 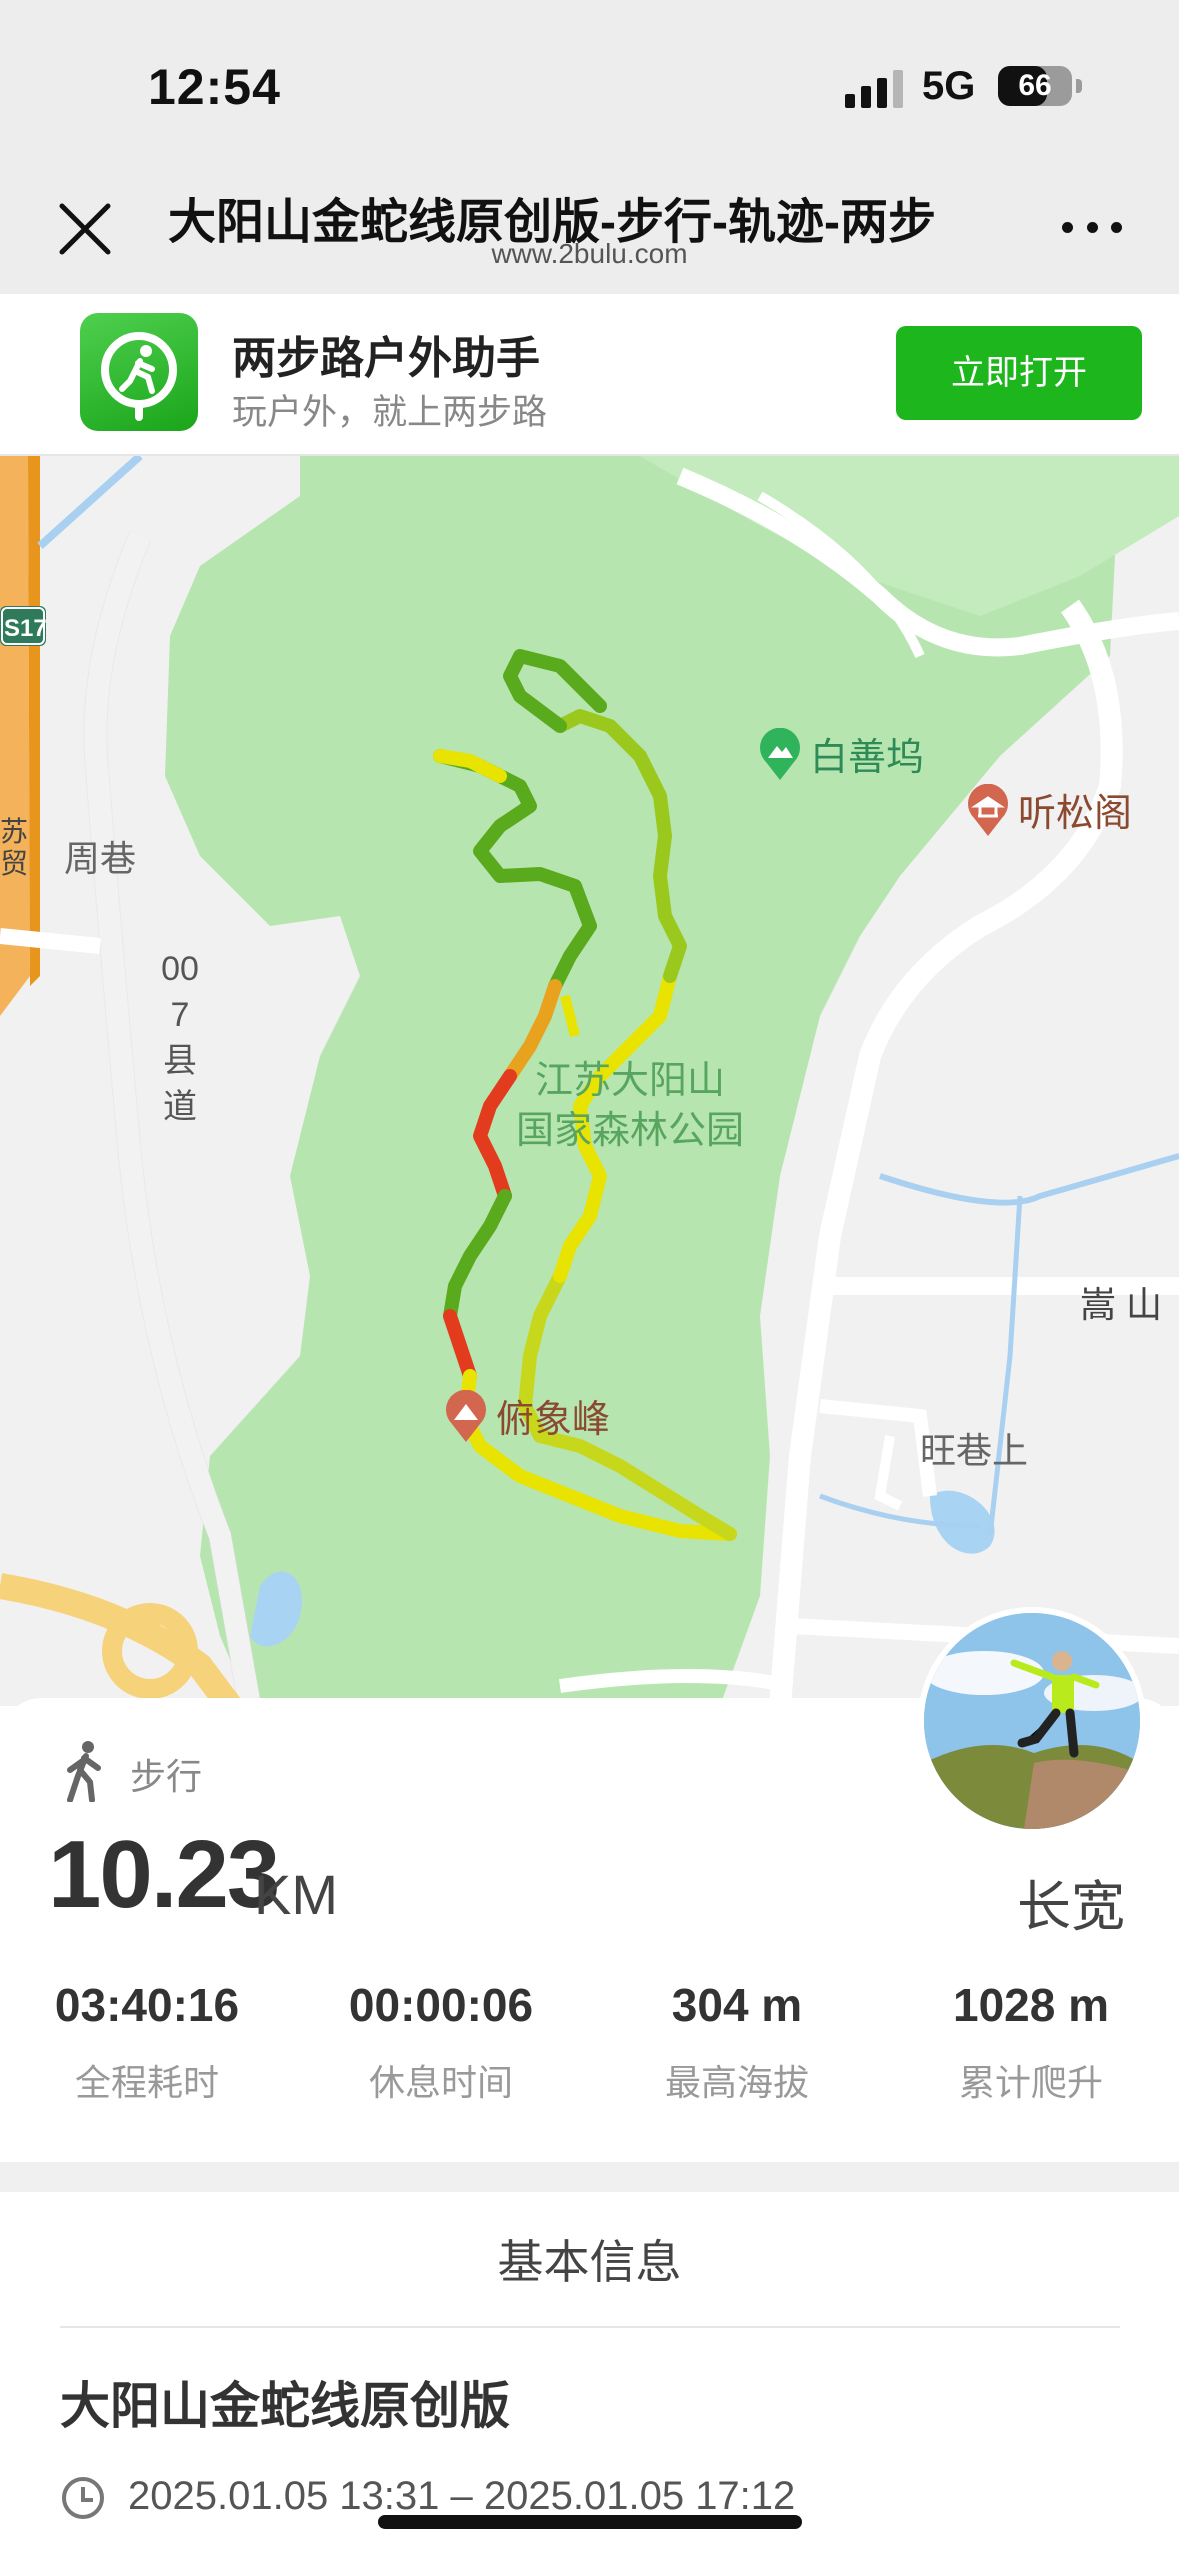 I want to click on user-name: 长宽, so click(x=1071, y=1901).